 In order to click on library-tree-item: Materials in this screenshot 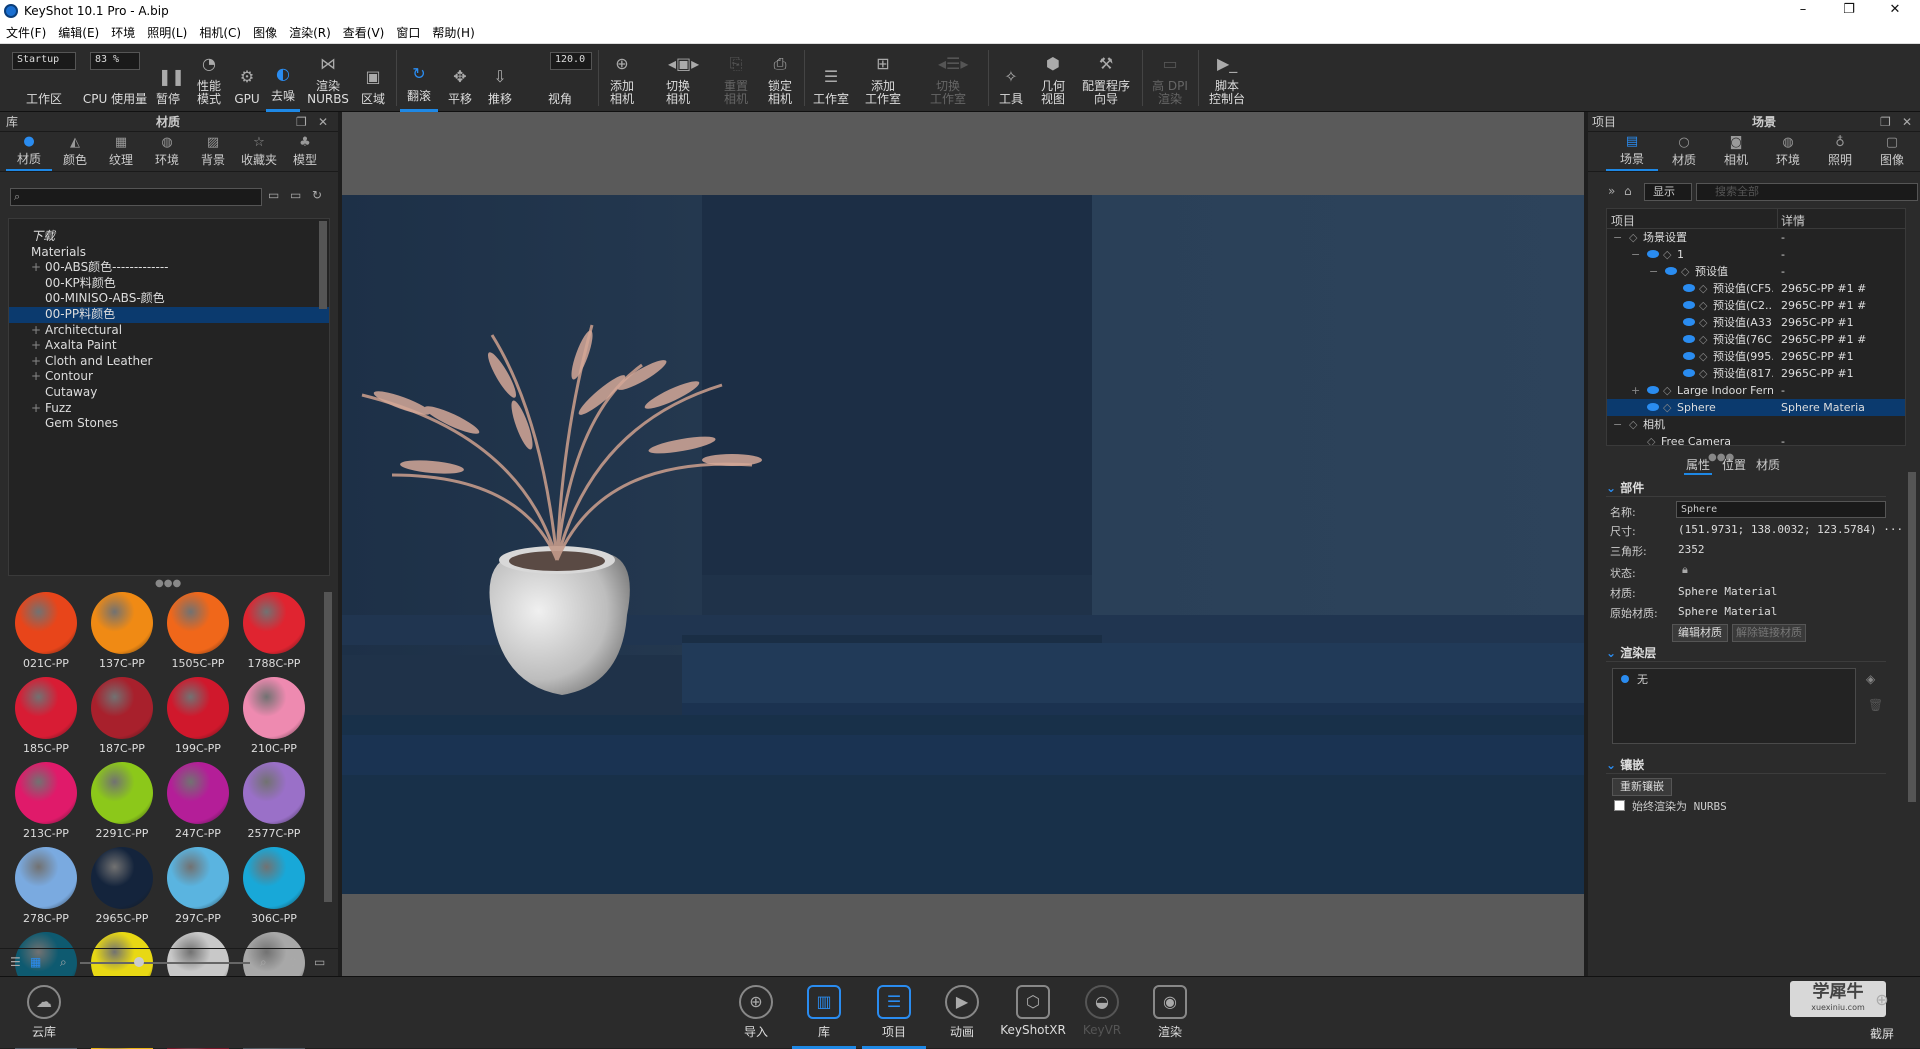, I will do `click(169, 253)`.